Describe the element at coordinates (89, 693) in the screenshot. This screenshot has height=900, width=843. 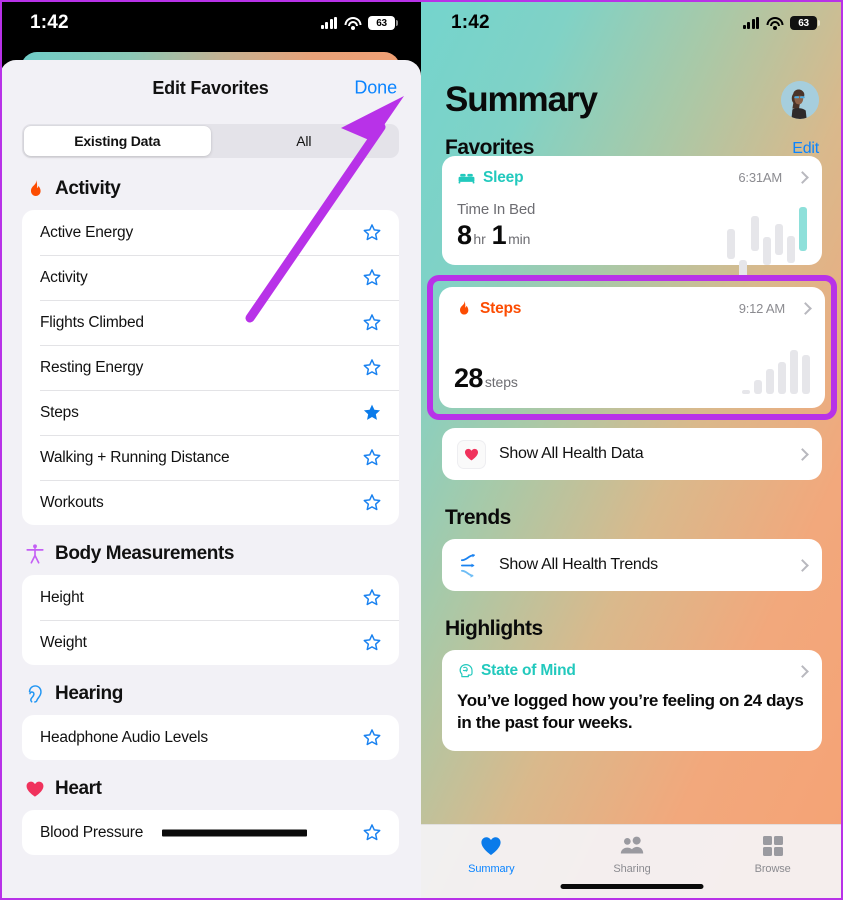
I see `category-title: Hearing` at that location.